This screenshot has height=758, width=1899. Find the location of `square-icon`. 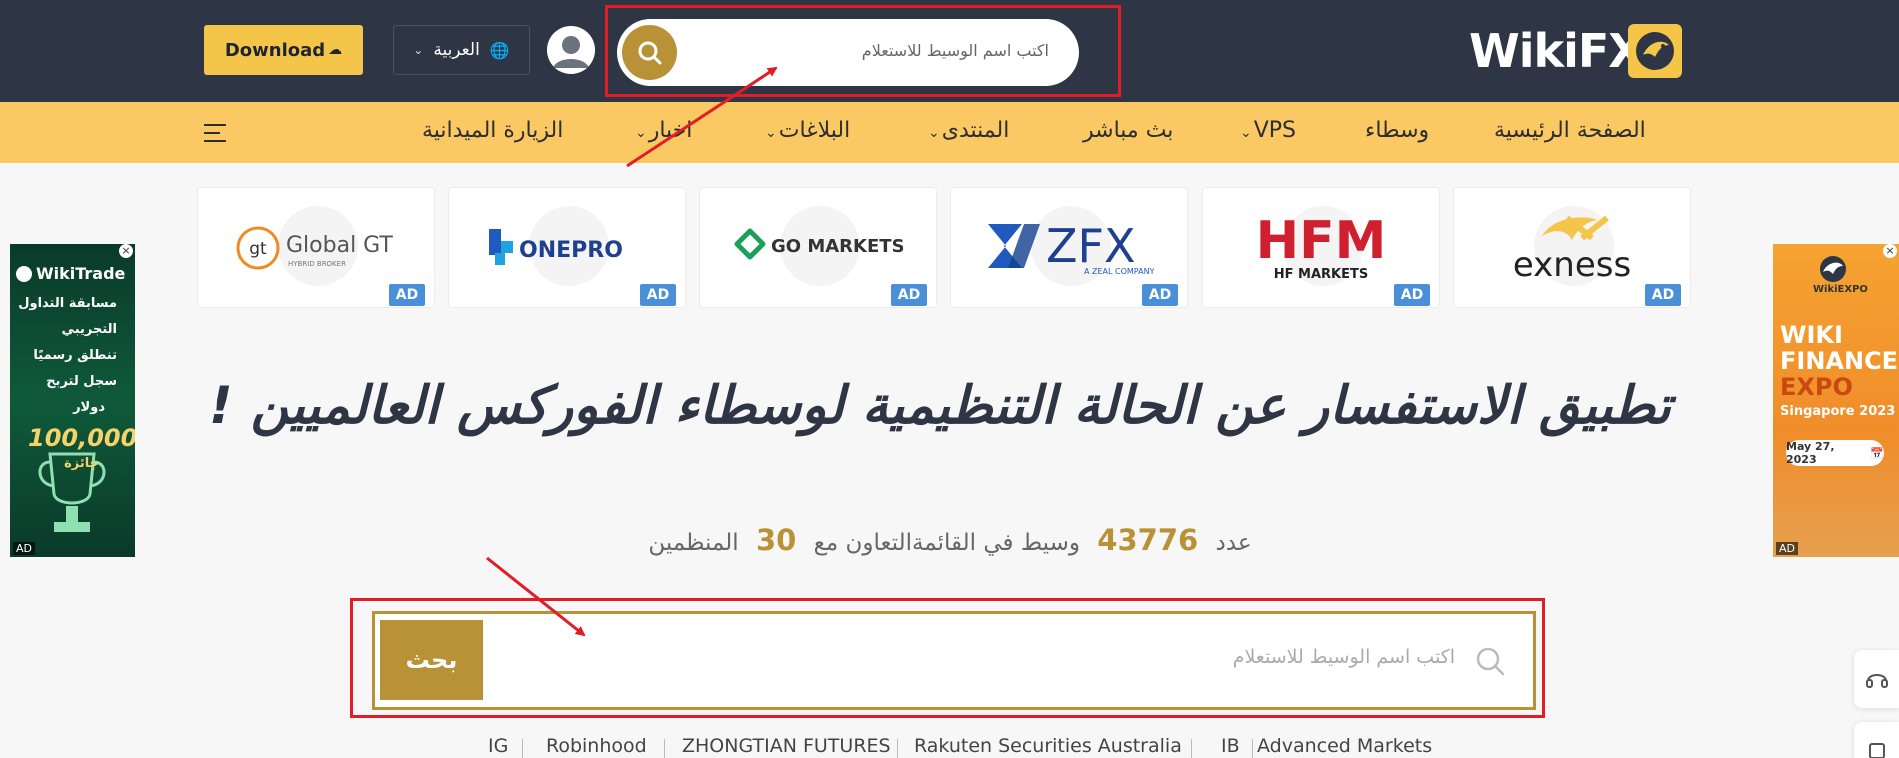

square-icon is located at coordinates (1876, 750).